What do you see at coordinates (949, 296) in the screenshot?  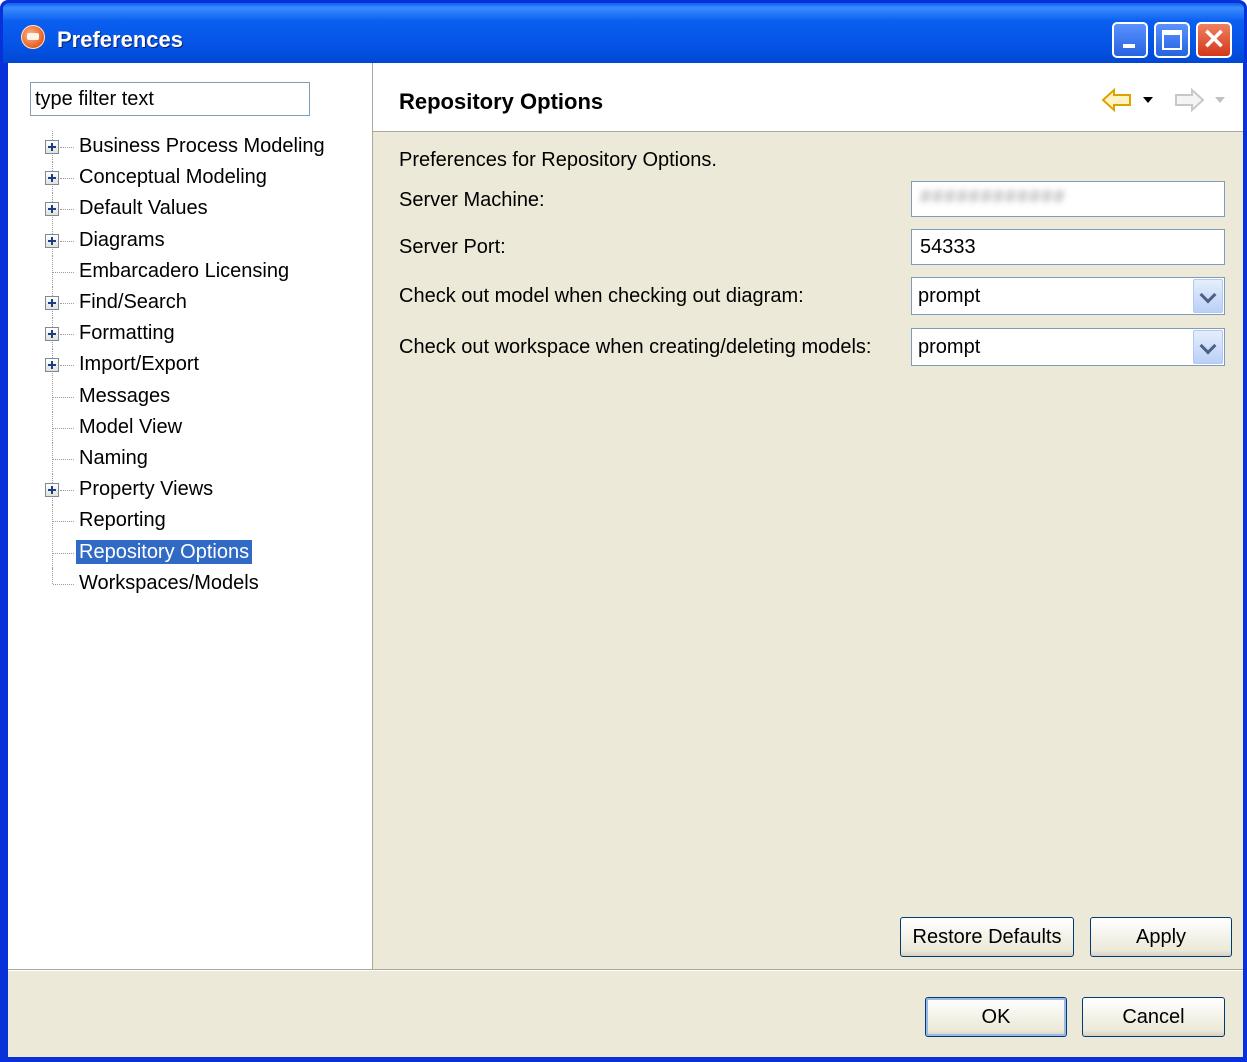 I see `checkout-model-value: prompt` at bounding box center [949, 296].